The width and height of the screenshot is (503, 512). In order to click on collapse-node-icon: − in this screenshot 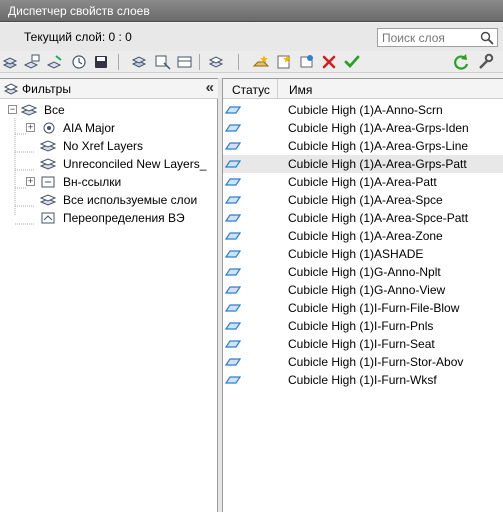, I will do `click(12, 109)`.